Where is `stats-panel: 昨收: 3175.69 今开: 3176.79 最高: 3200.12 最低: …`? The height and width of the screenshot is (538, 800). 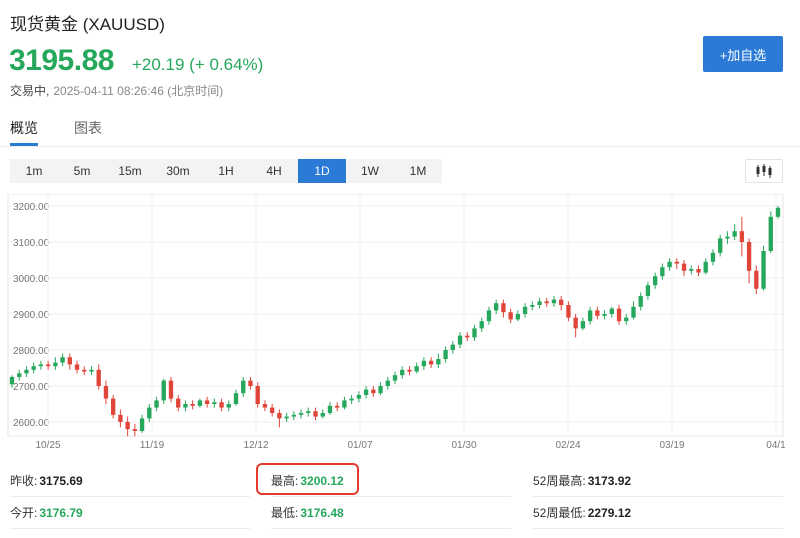
stats-panel: 昨收: 3175.69 今开: 3176.79 最高: 3200.12 最低: … is located at coordinates (400, 499).